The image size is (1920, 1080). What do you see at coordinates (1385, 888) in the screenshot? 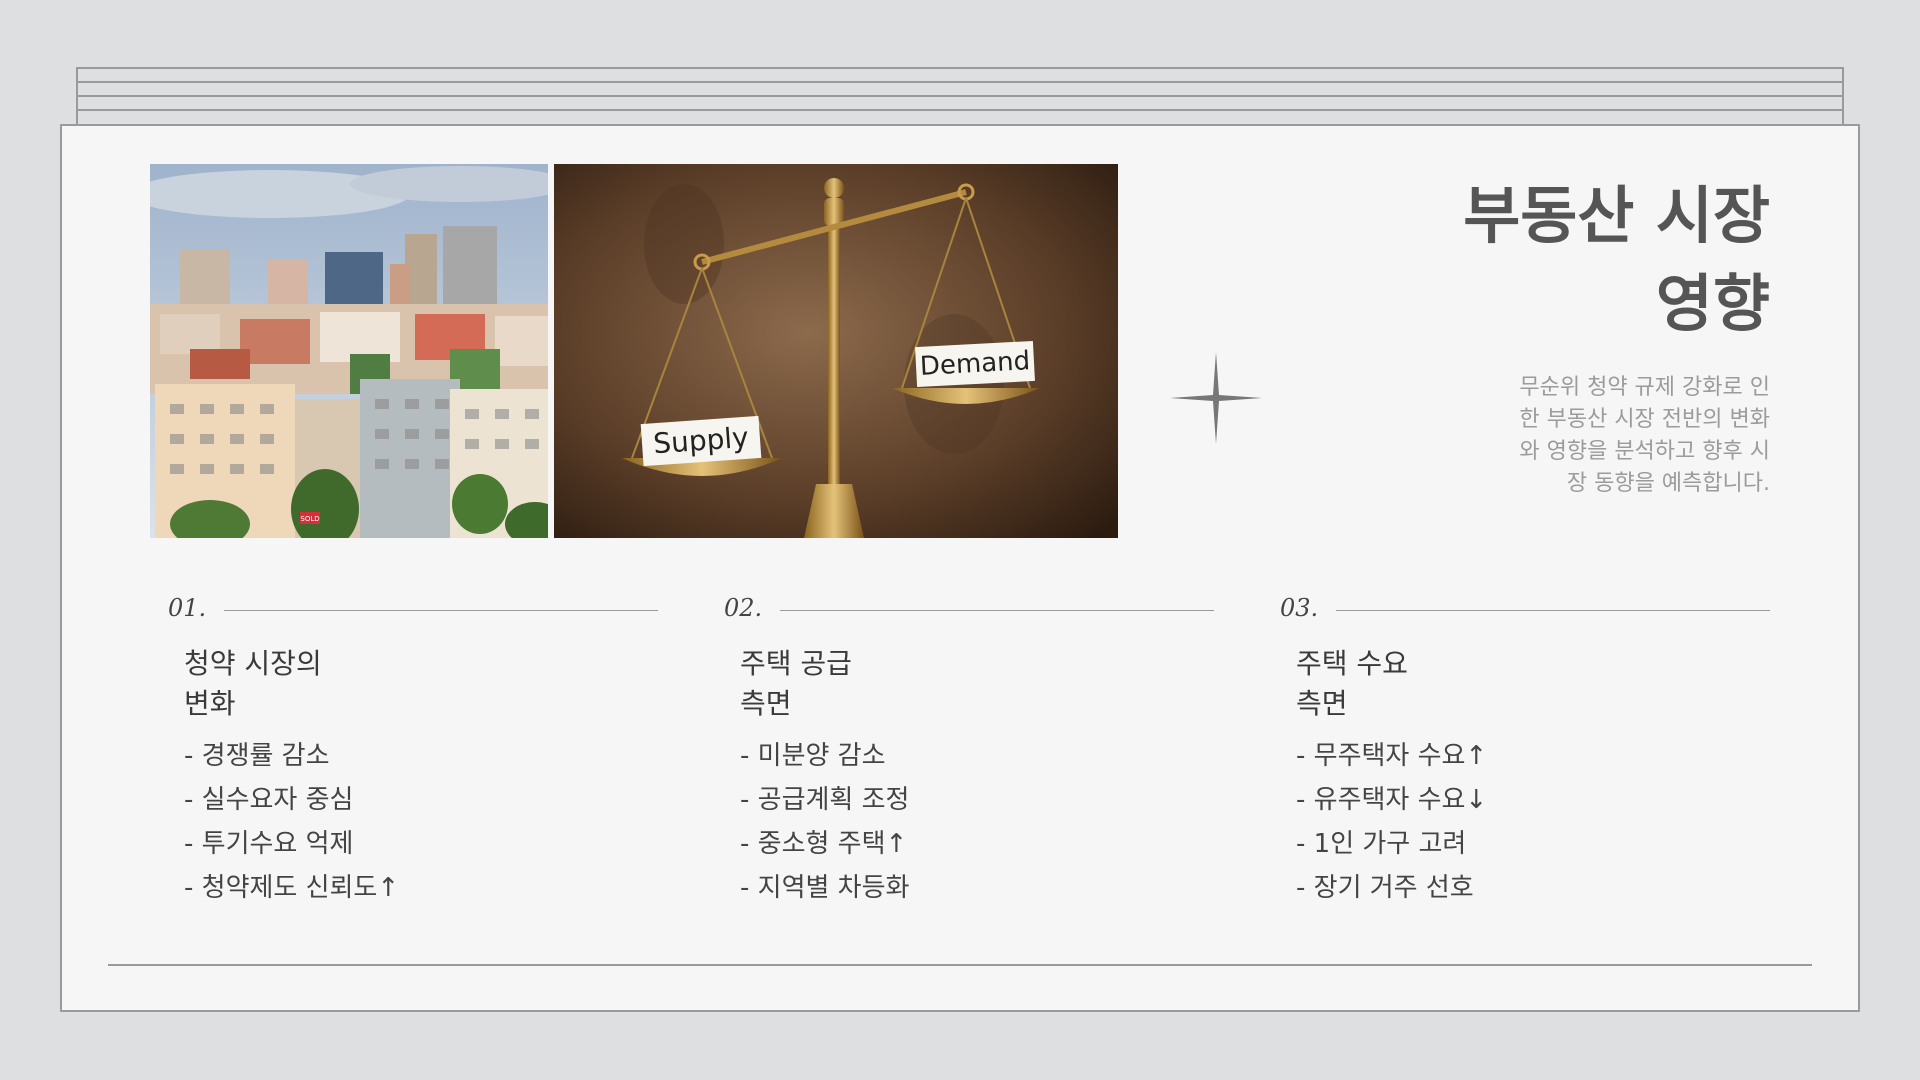
I see `list-item: - 장기 거주 선호` at bounding box center [1385, 888].